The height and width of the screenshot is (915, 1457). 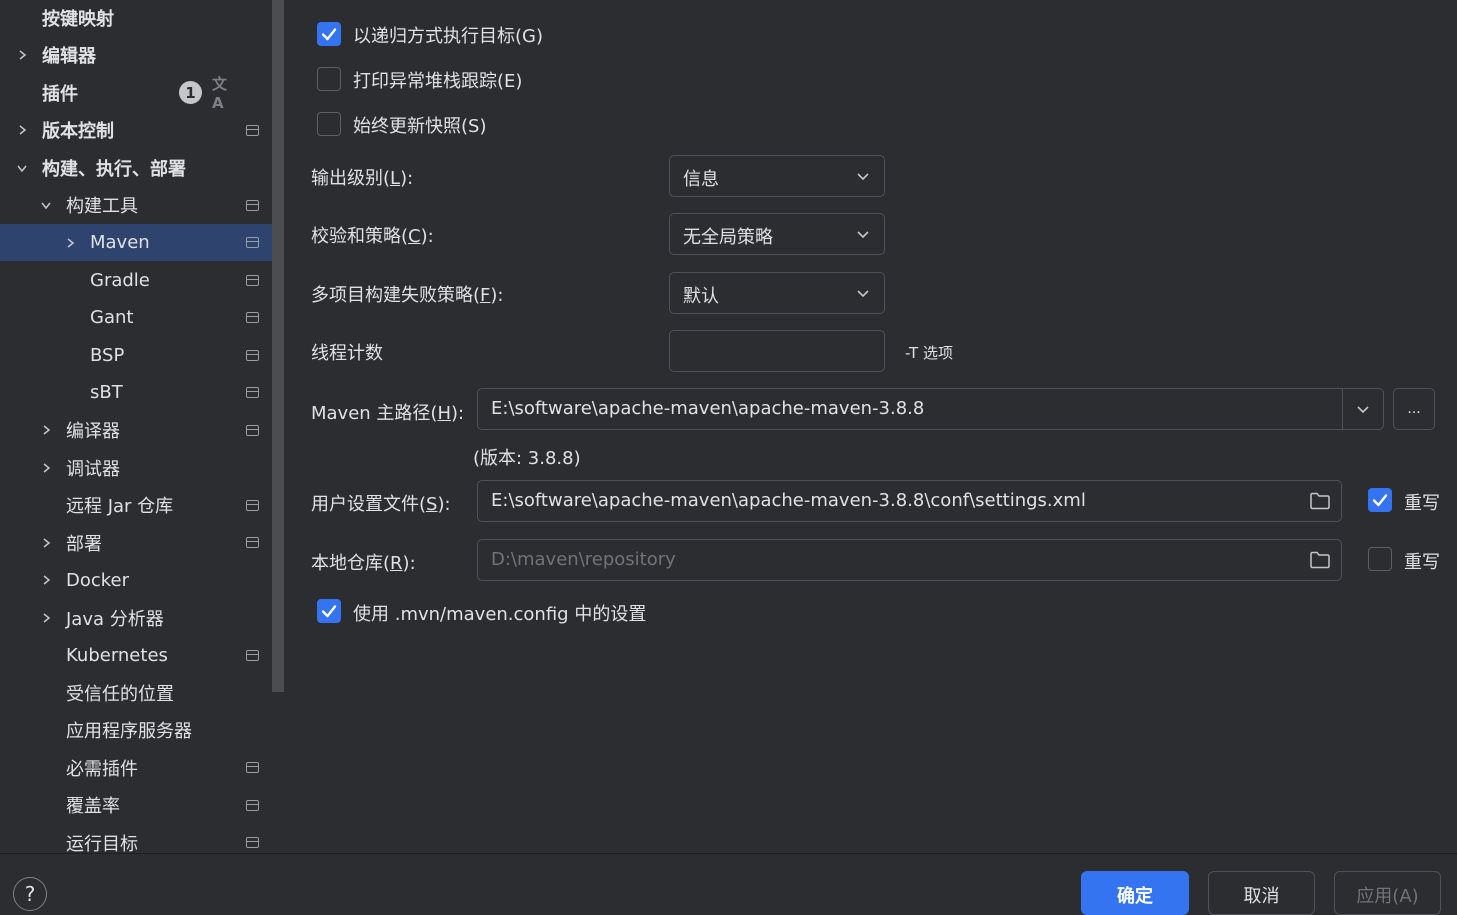 I want to click on local-repo-label: 本地仓库(R):, so click(x=363, y=563).